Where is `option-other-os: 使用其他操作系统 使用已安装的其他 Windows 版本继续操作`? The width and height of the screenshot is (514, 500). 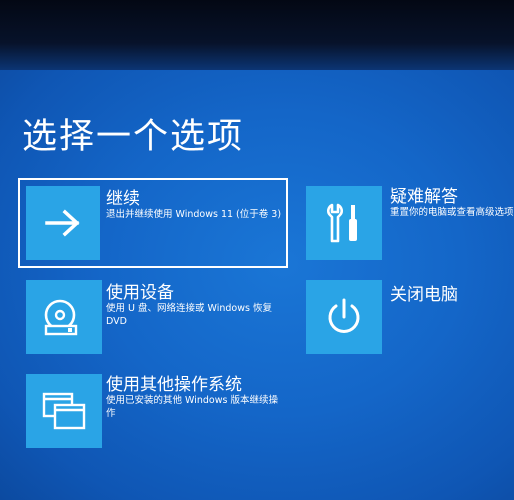 option-other-os: 使用其他操作系统 使用已安装的其他 Windows 版本继续操作 is located at coordinates (162, 410).